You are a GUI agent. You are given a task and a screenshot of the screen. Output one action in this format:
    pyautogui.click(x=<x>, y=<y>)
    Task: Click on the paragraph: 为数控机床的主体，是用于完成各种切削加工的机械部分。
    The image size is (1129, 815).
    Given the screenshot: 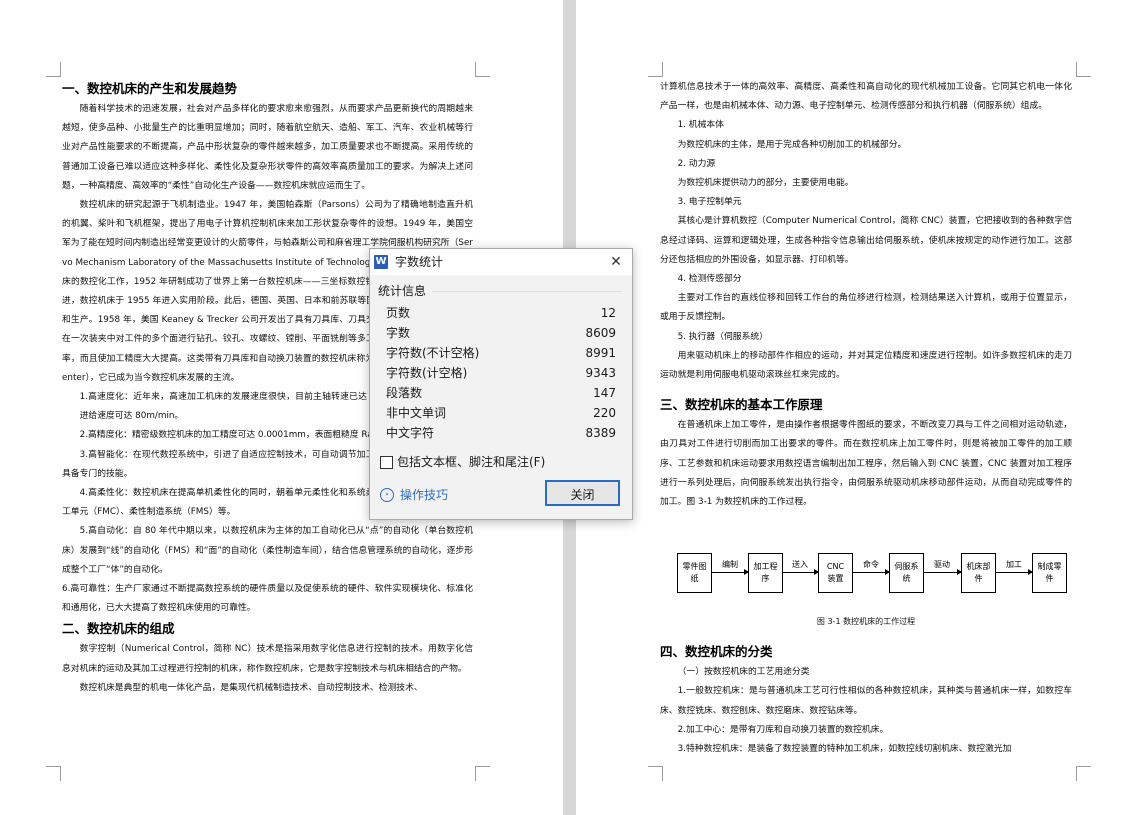 What is the action you would take?
    pyautogui.click(x=792, y=144)
    